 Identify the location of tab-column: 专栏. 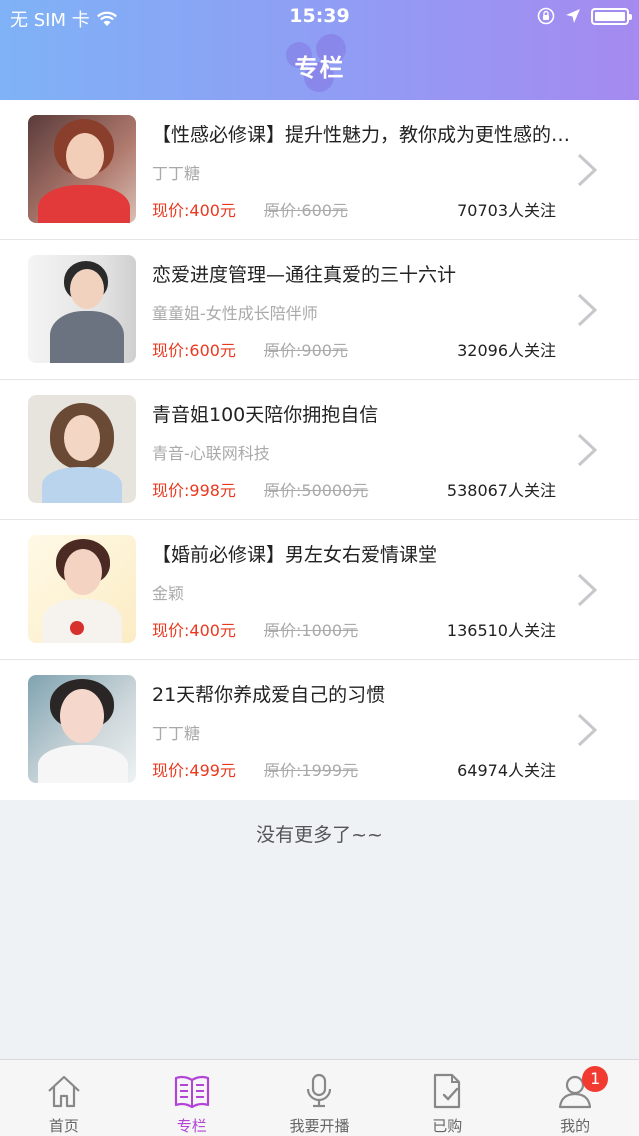
(192, 1098).